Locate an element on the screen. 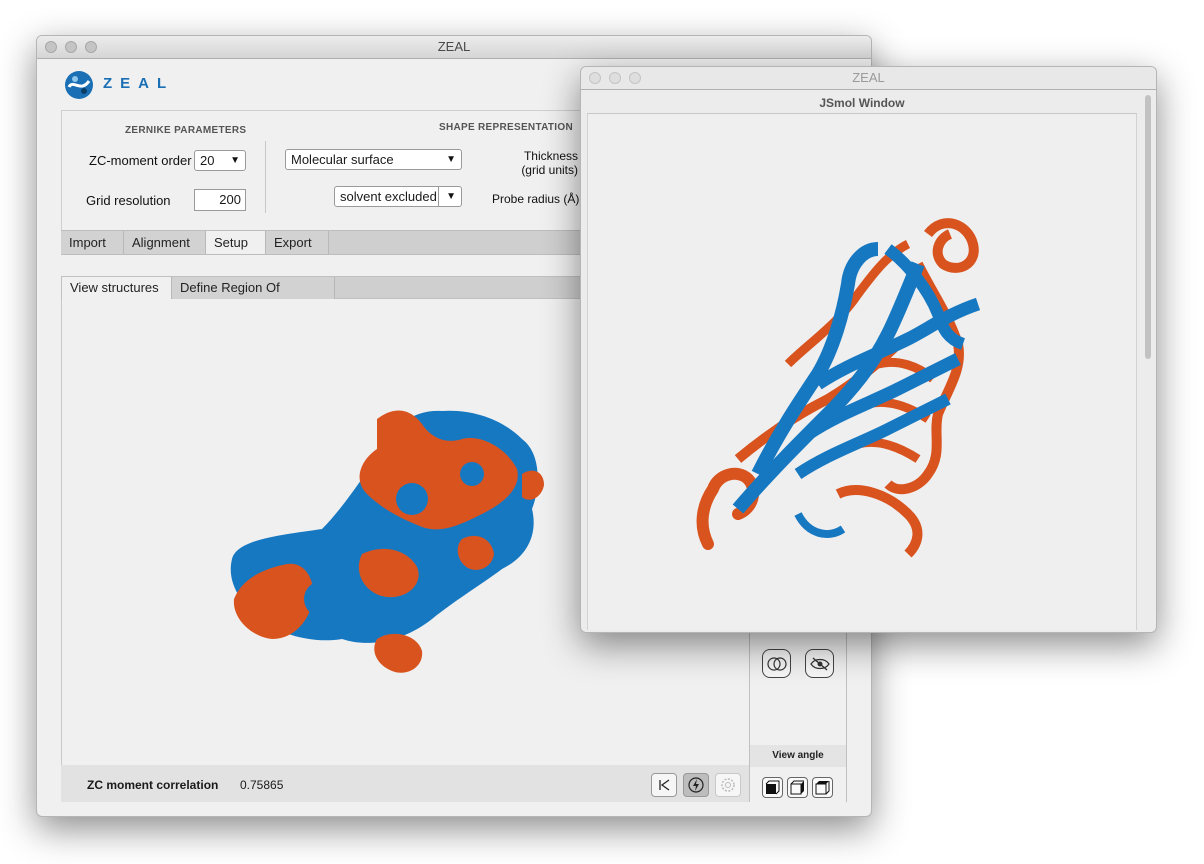 The height and width of the screenshot is (864, 1204). tab-alignment: Alignment is located at coordinates (165, 242).